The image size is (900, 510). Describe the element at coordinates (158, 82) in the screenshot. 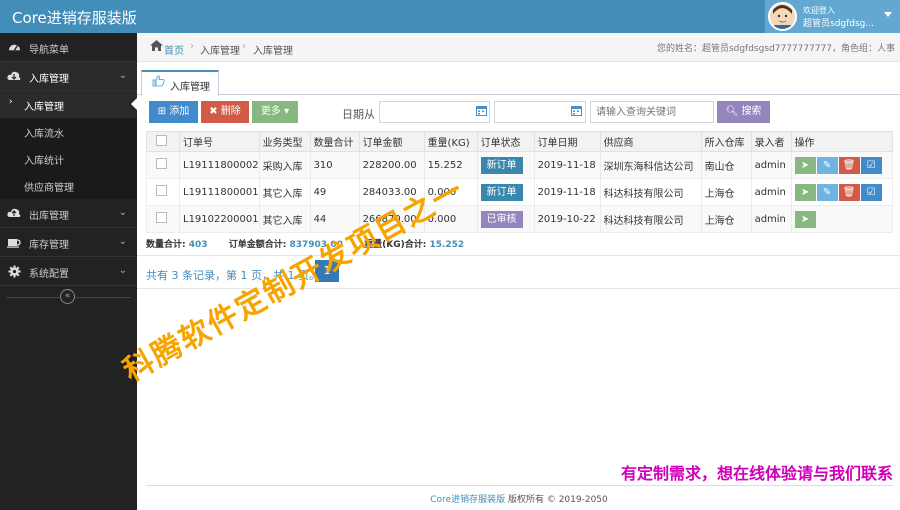

I see `hand-pointer-icon` at that location.